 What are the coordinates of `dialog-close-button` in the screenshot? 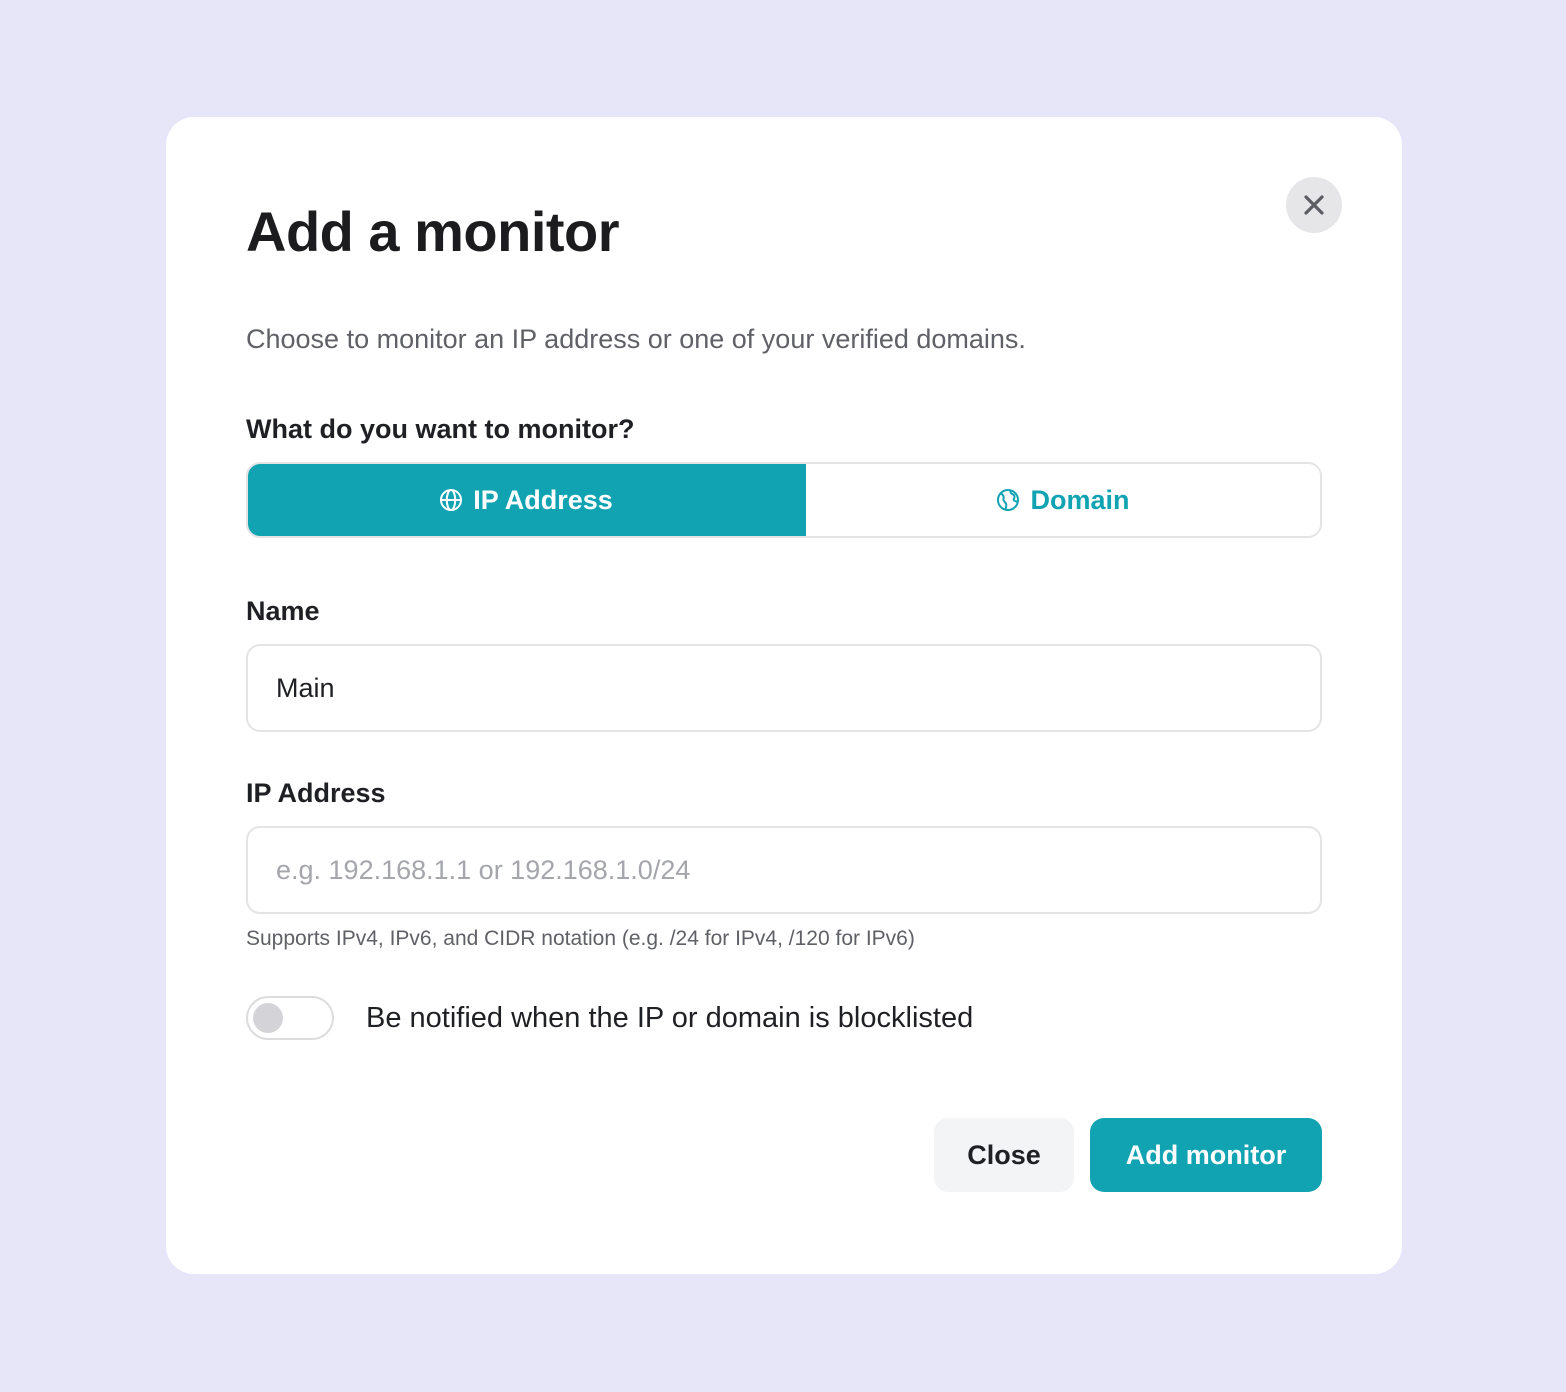 It's located at (1314, 205).